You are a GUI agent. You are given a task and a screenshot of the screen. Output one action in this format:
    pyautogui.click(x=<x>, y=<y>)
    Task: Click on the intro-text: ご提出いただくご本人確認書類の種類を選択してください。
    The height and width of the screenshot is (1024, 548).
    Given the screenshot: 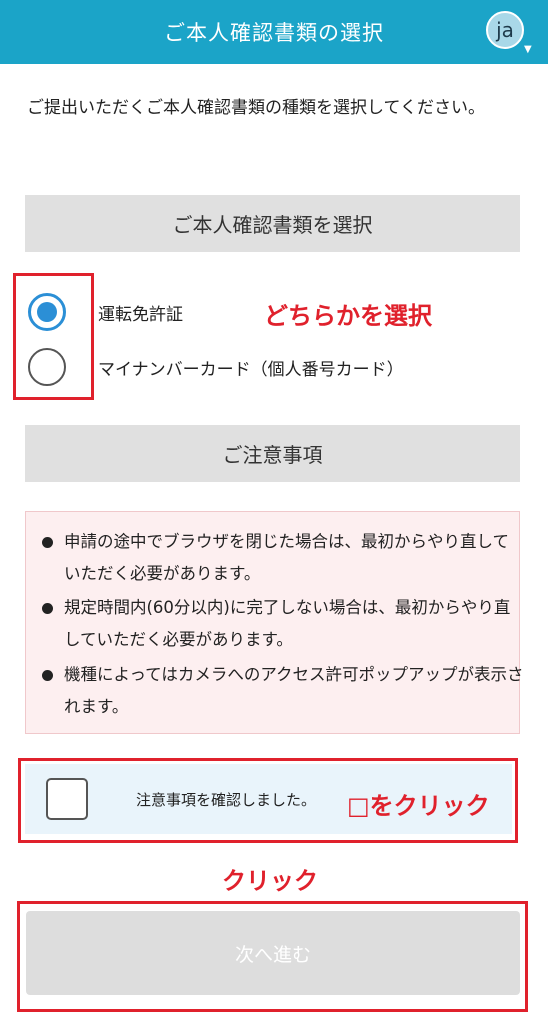 What is the action you would take?
    pyautogui.click(x=256, y=108)
    